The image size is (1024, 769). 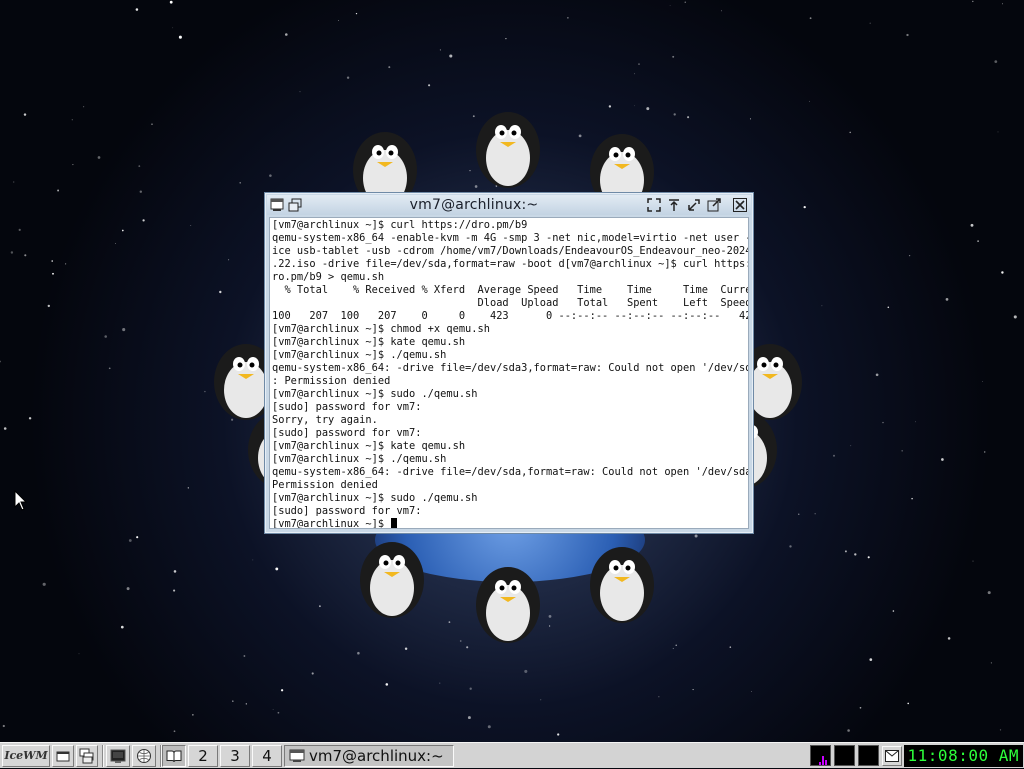 What do you see at coordinates (381, 329) in the screenshot?
I see `terminal-line: [vm7@archlinux ~]$ chmod +x qemu.sh` at bounding box center [381, 329].